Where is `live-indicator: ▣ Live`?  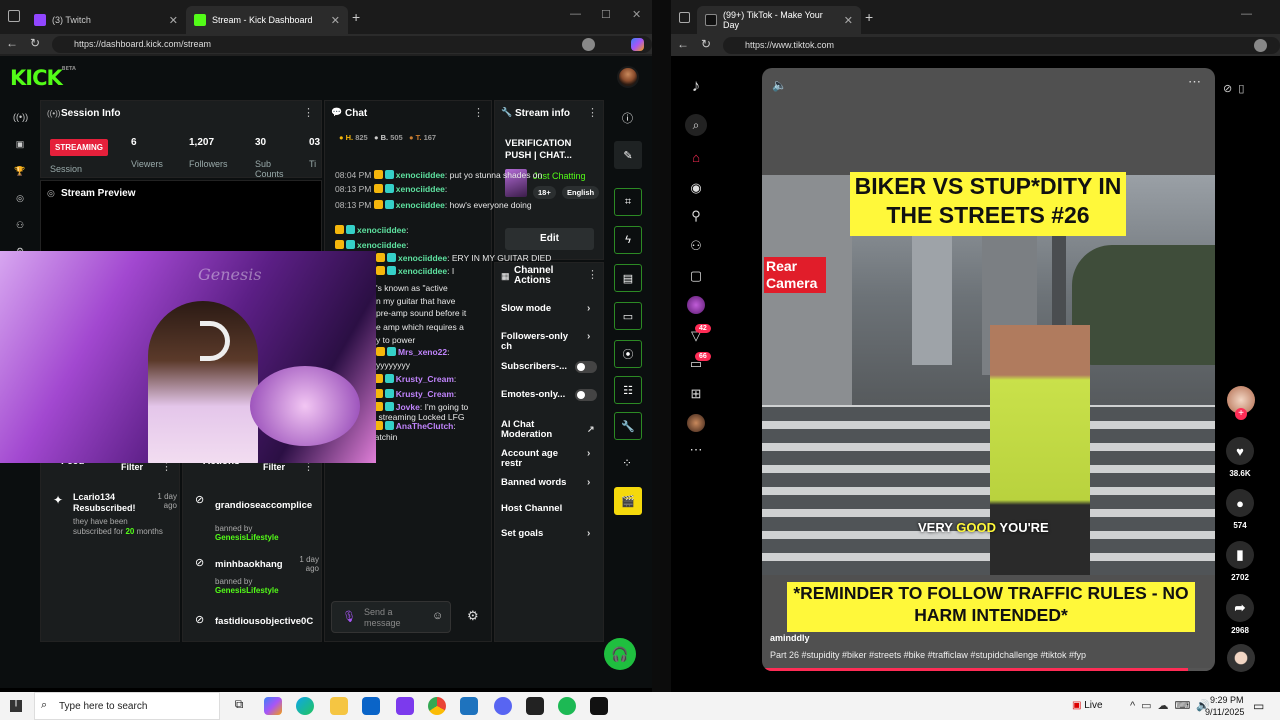 live-indicator: ▣ Live is located at coordinates (1087, 705).